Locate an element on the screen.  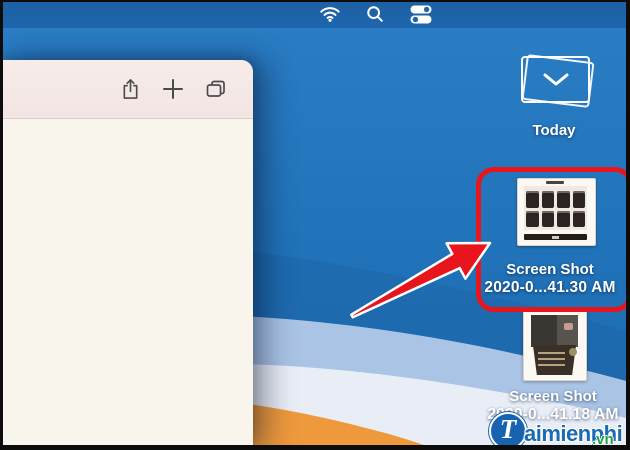
share-icon is located at coordinates (130, 89).